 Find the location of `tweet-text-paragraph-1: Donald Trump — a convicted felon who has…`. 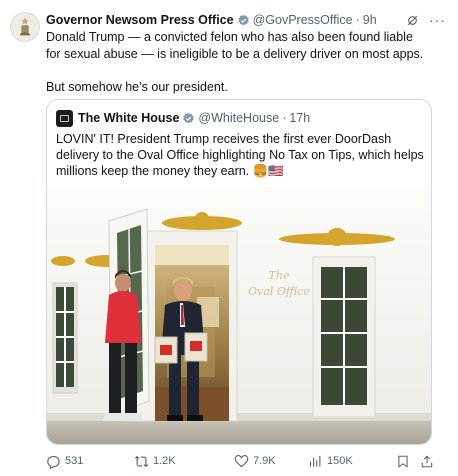

tweet-text-paragraph-1: Donald Trump — a convicted felon who has… is located at coordinates (235, 45).